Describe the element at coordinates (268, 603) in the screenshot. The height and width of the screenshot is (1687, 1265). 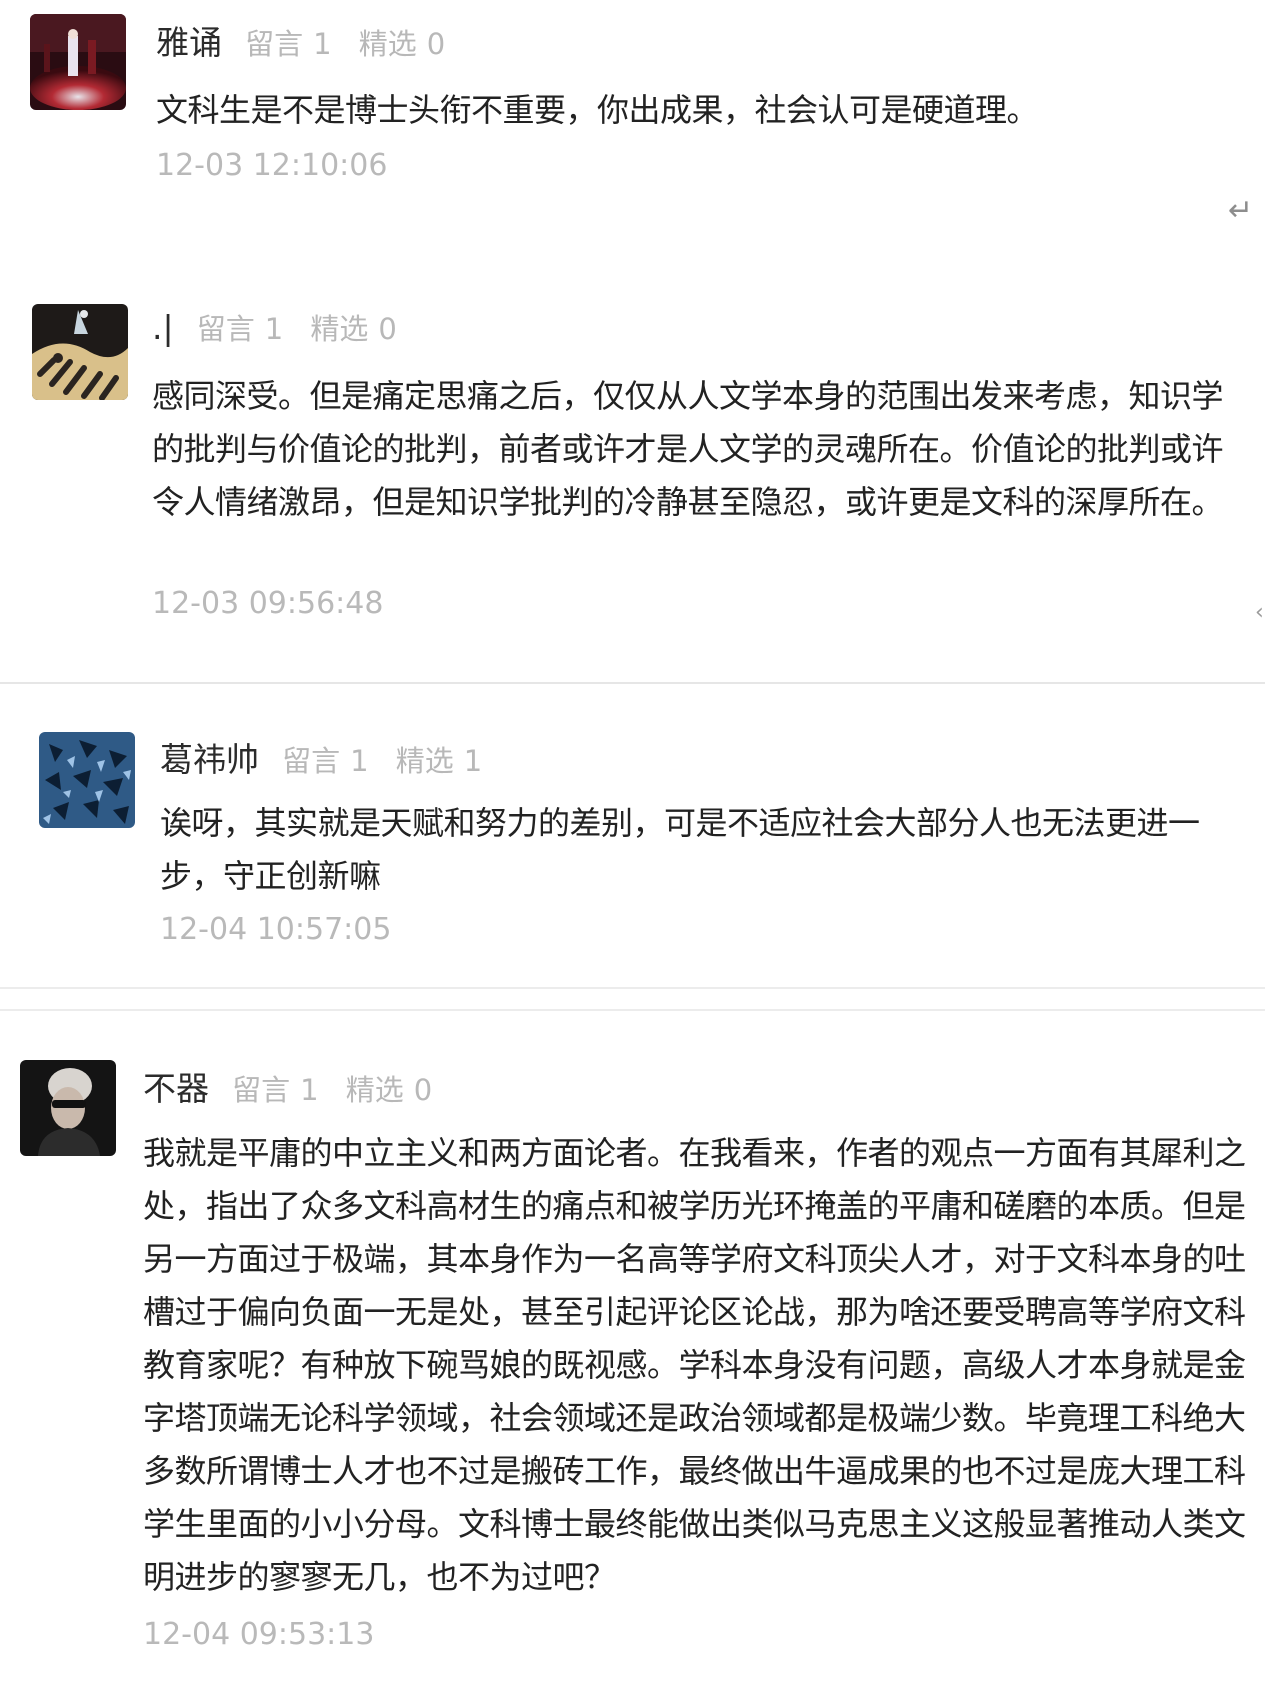
I see `comment-timestamp: 12-03 09:56:48` at that location.